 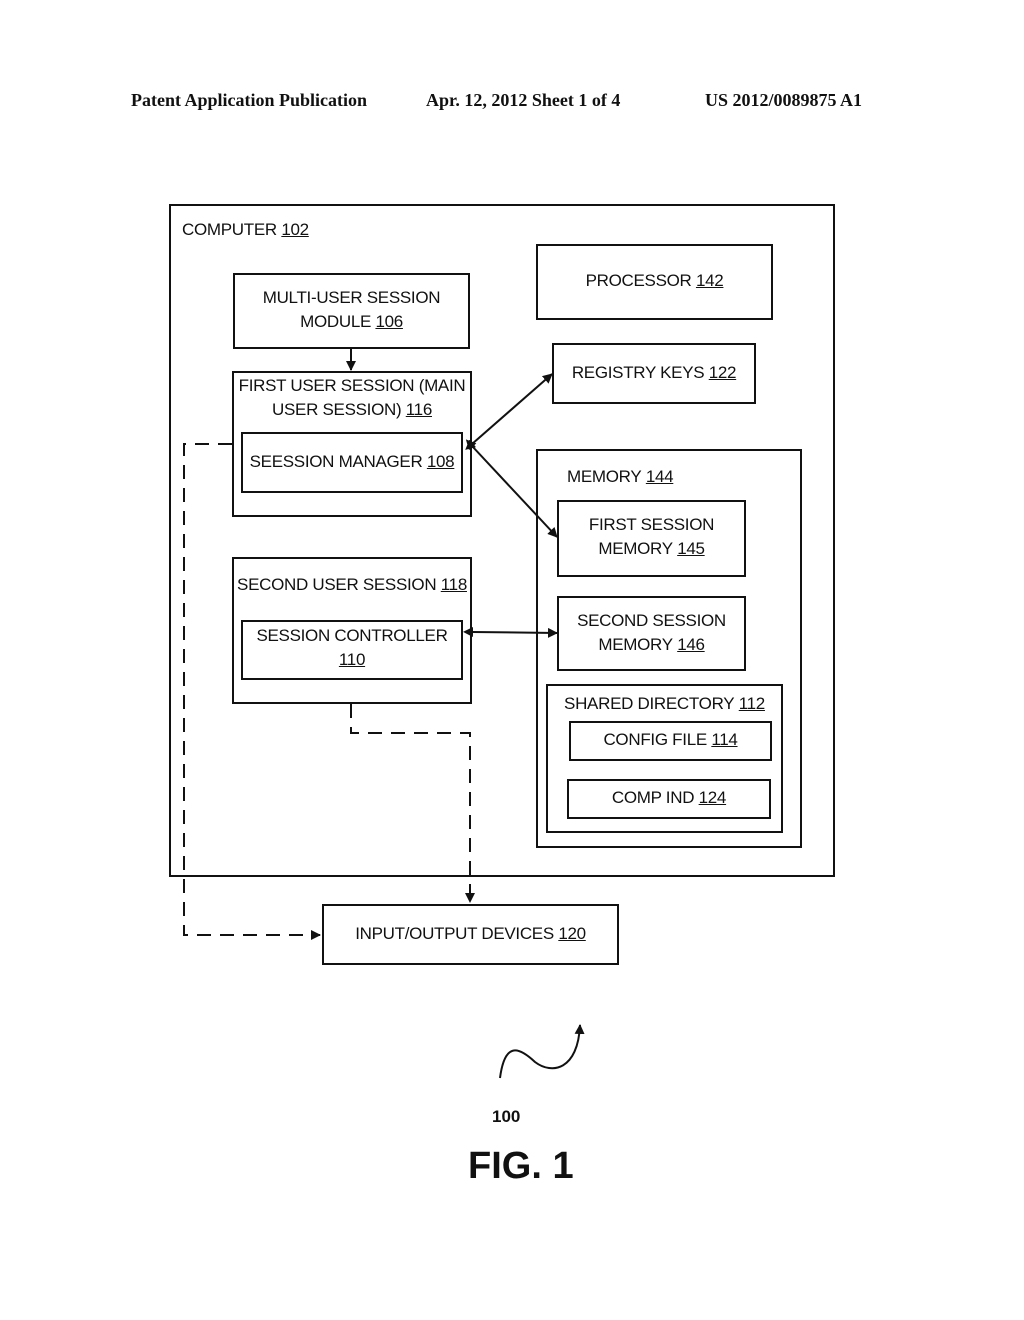 What do you see at coordinates (510, 632) in the screenshot?
I see `arrow-second-session-memory` at bounding box center [510, 632].